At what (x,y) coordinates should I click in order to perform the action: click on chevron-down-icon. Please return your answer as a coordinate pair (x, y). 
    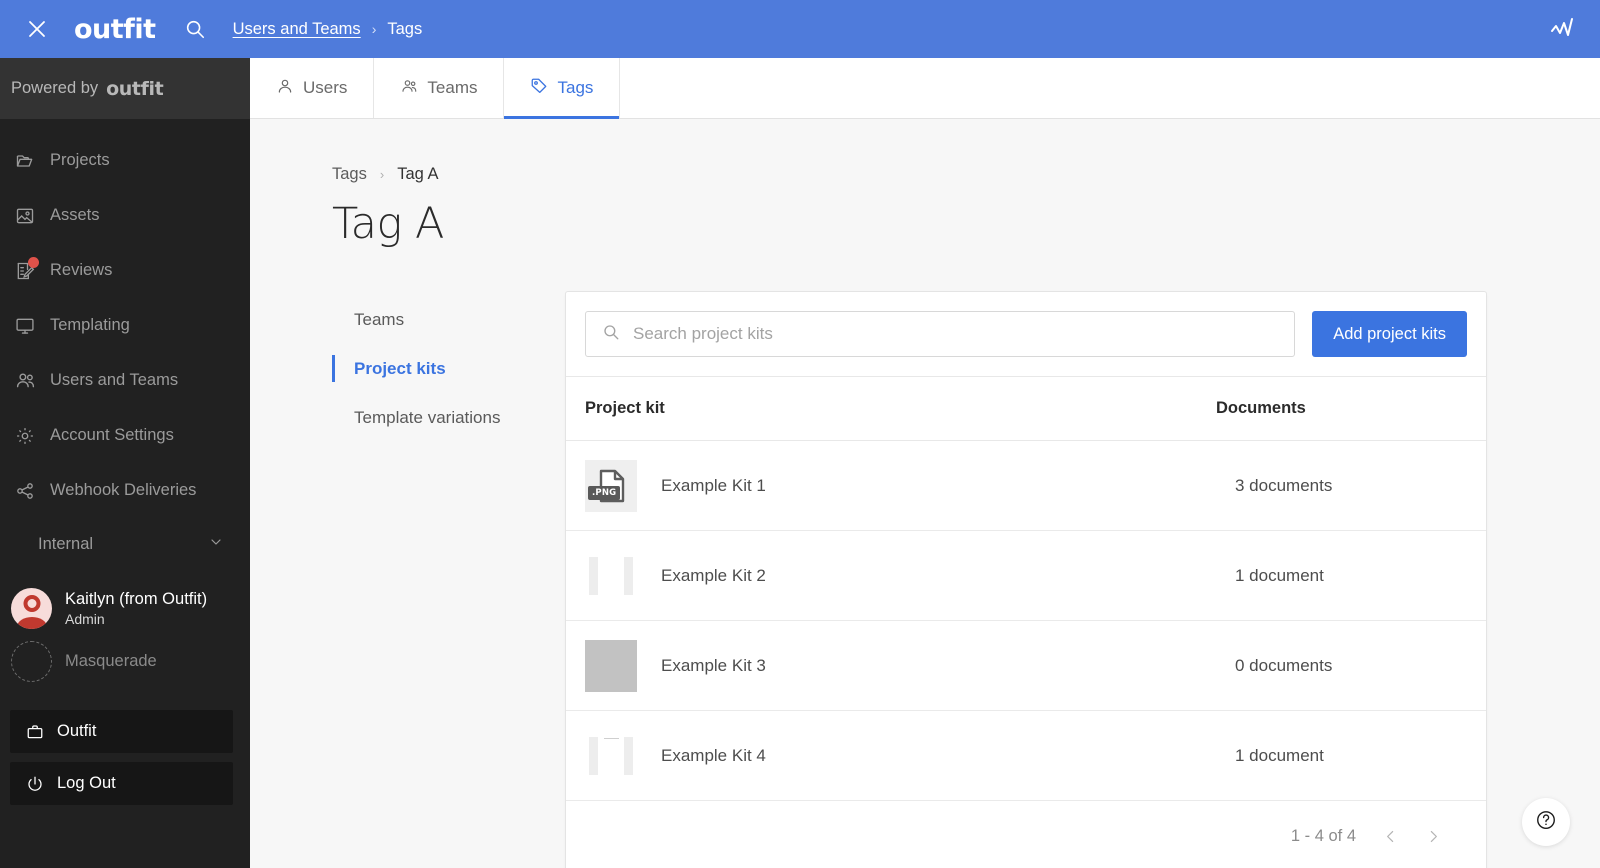
    Looking at the image, I should click on (216, 544).